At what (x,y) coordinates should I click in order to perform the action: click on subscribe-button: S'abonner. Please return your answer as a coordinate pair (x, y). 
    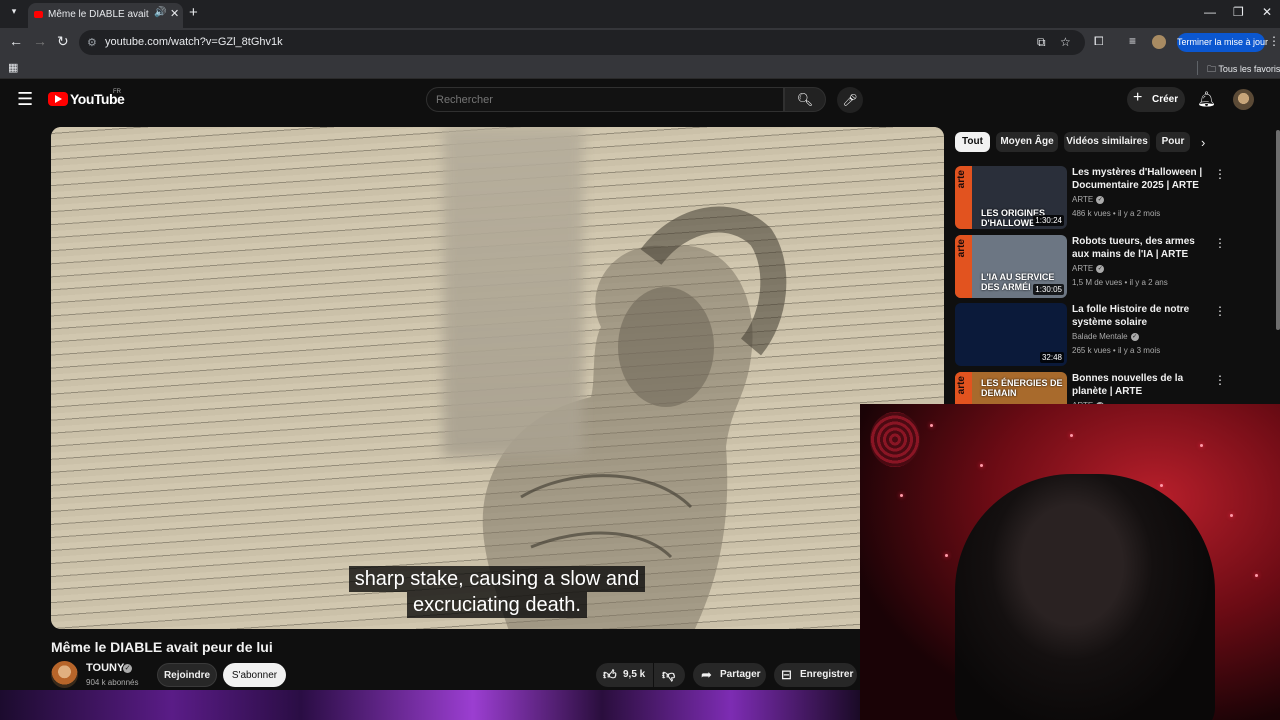
    Looking at the image, I should click on (254, 675).